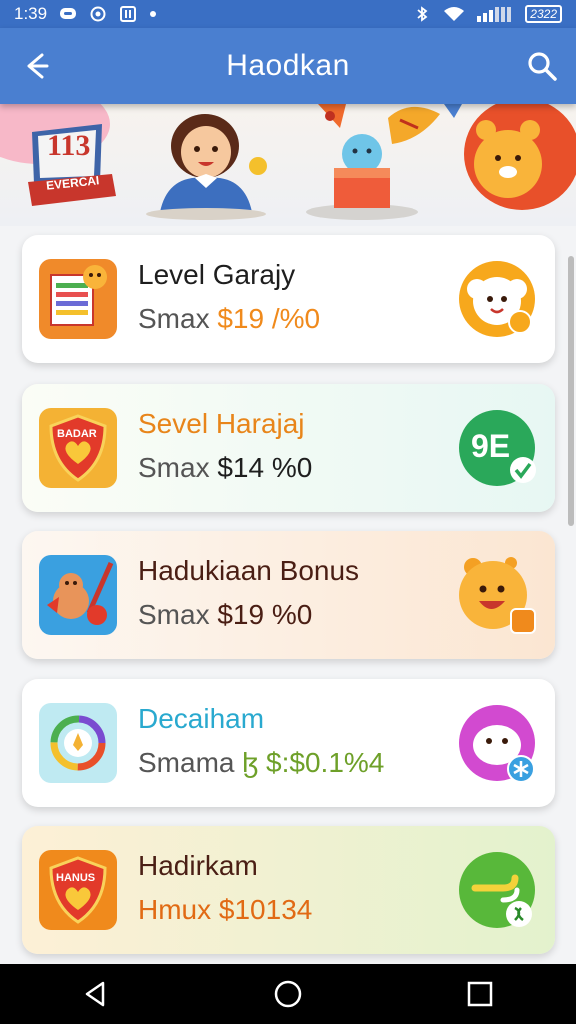  What do you see at coordinates (288, 448) in the screenshot?
I see `list-item-sevel-harajaj: BADAR Sevel Harajaj Smax $14 %0 9E` at bounding box center [288, 448].